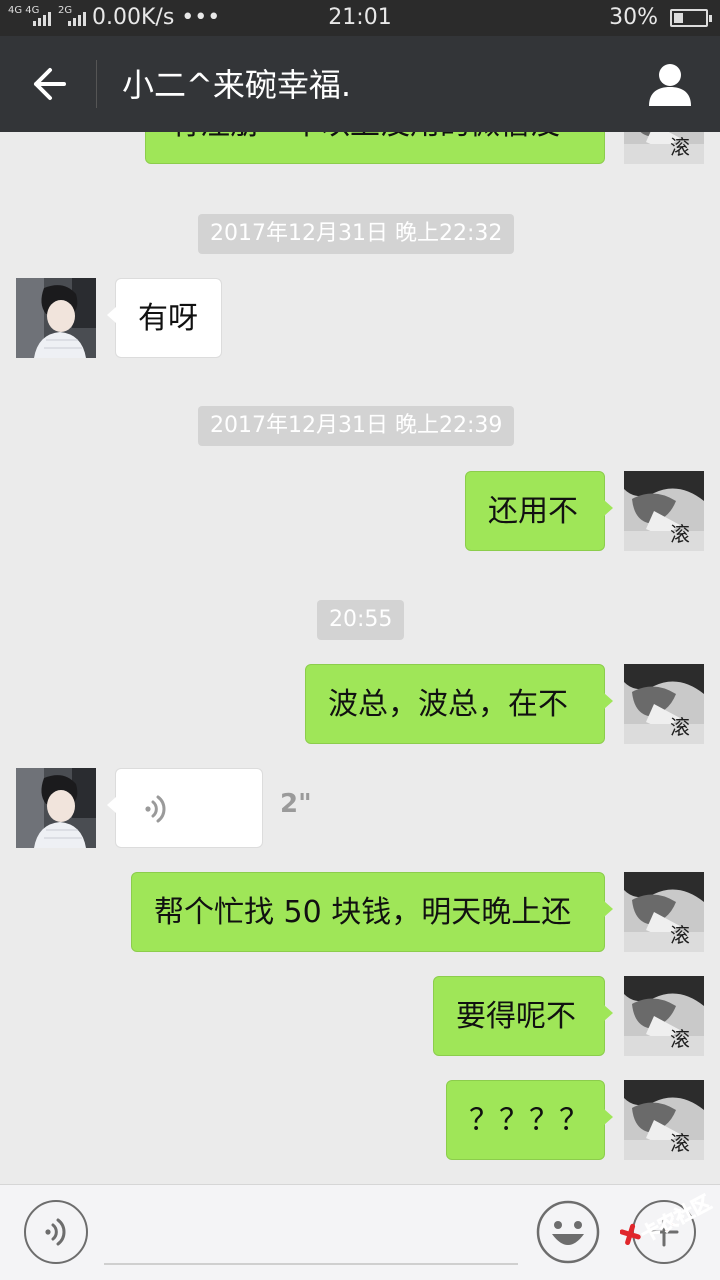 This screenshot has height=1280, width=720. What do you see at coordinates (691, 18) in the screenshot?
I see `battery-icon` at bounding box center [691, 18].